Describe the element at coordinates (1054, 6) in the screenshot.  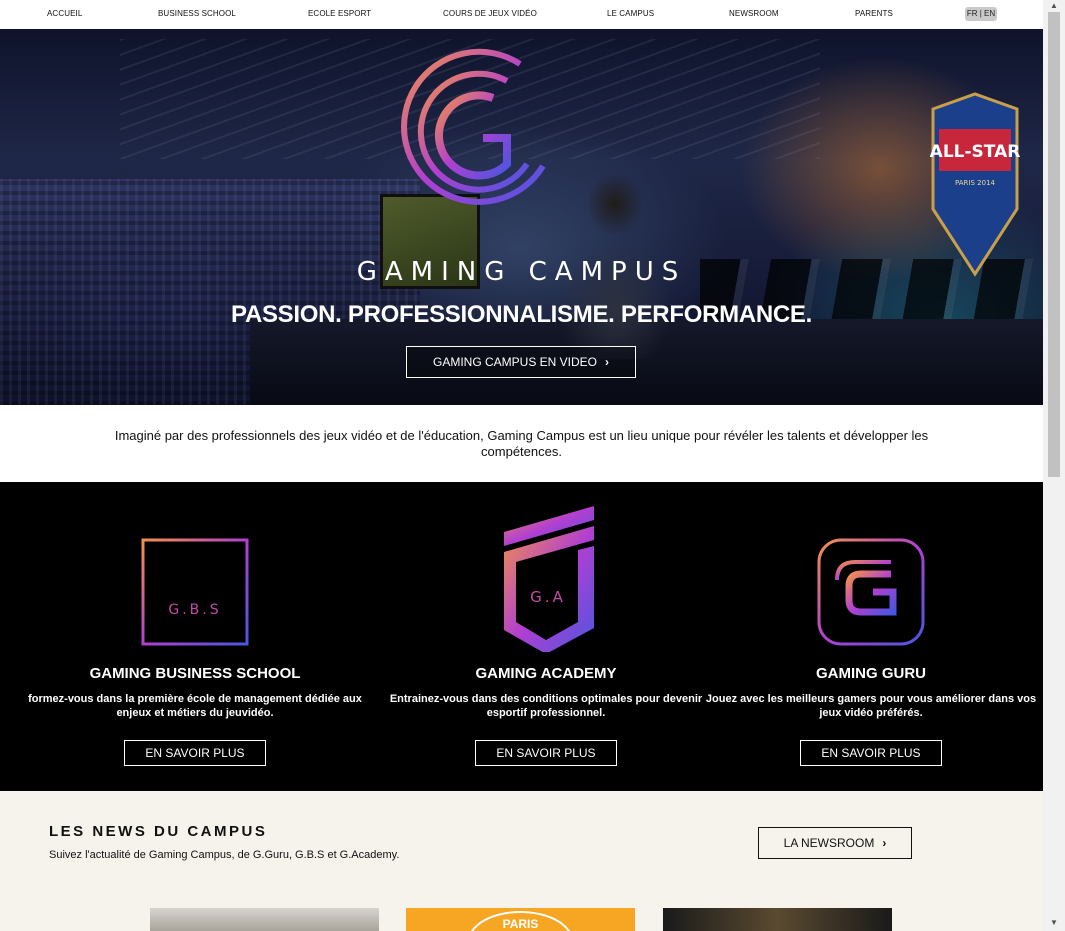
I see `scroll-up-arrow-icon: ▲` at that location.